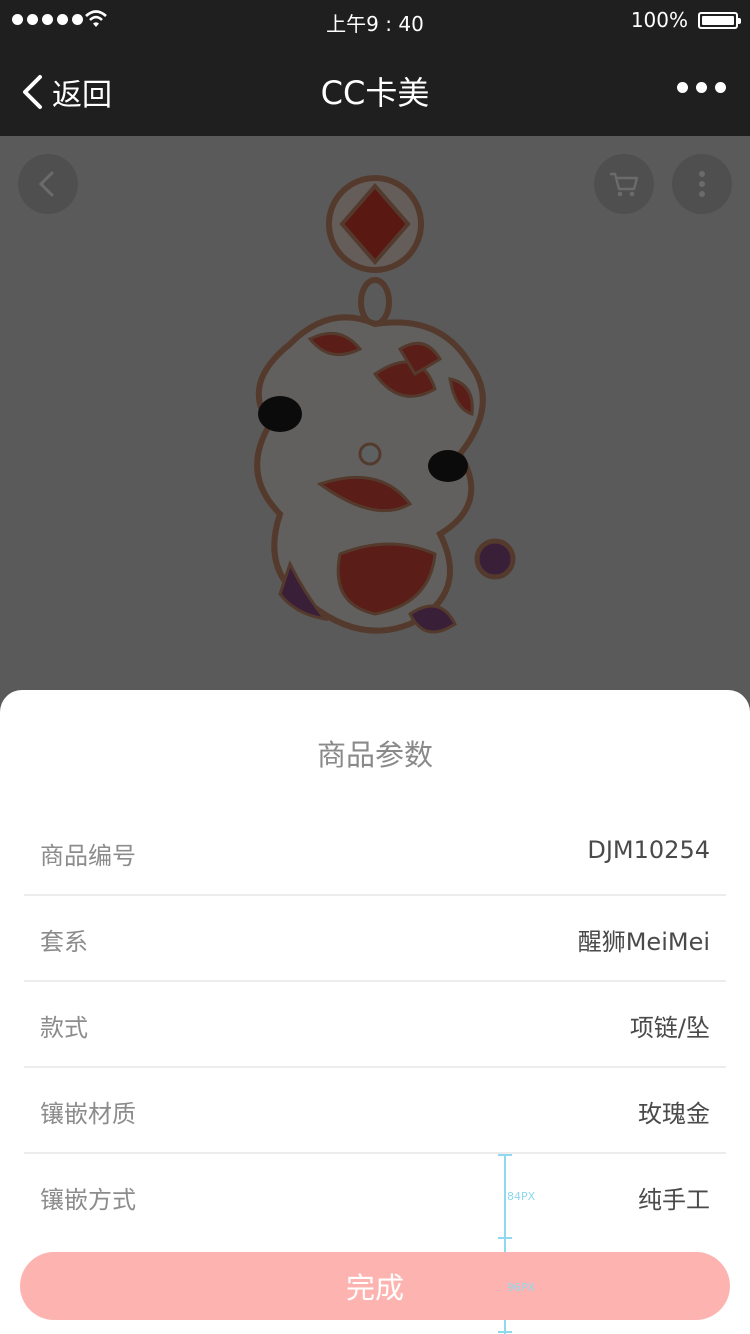  I want to click on param-row-style: 款式 项链/坠, so click(375, 1025).